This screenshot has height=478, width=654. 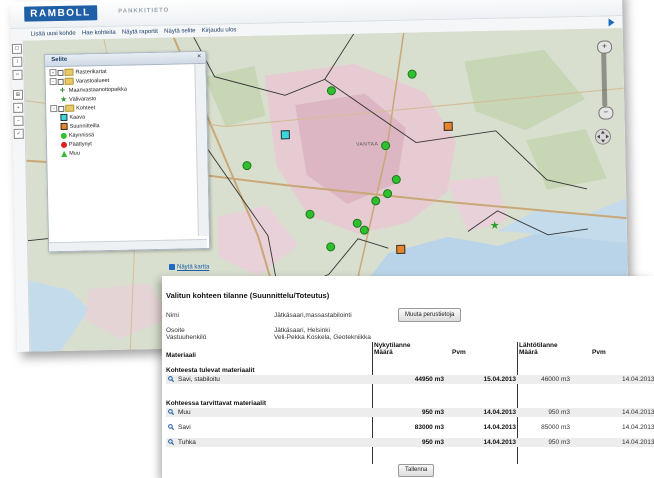 What do you see at coordinates (430, 315) in the screenshot?
I see `edit-basic-info-button: Muuta perustietoja` at bounding box center [430, 315].